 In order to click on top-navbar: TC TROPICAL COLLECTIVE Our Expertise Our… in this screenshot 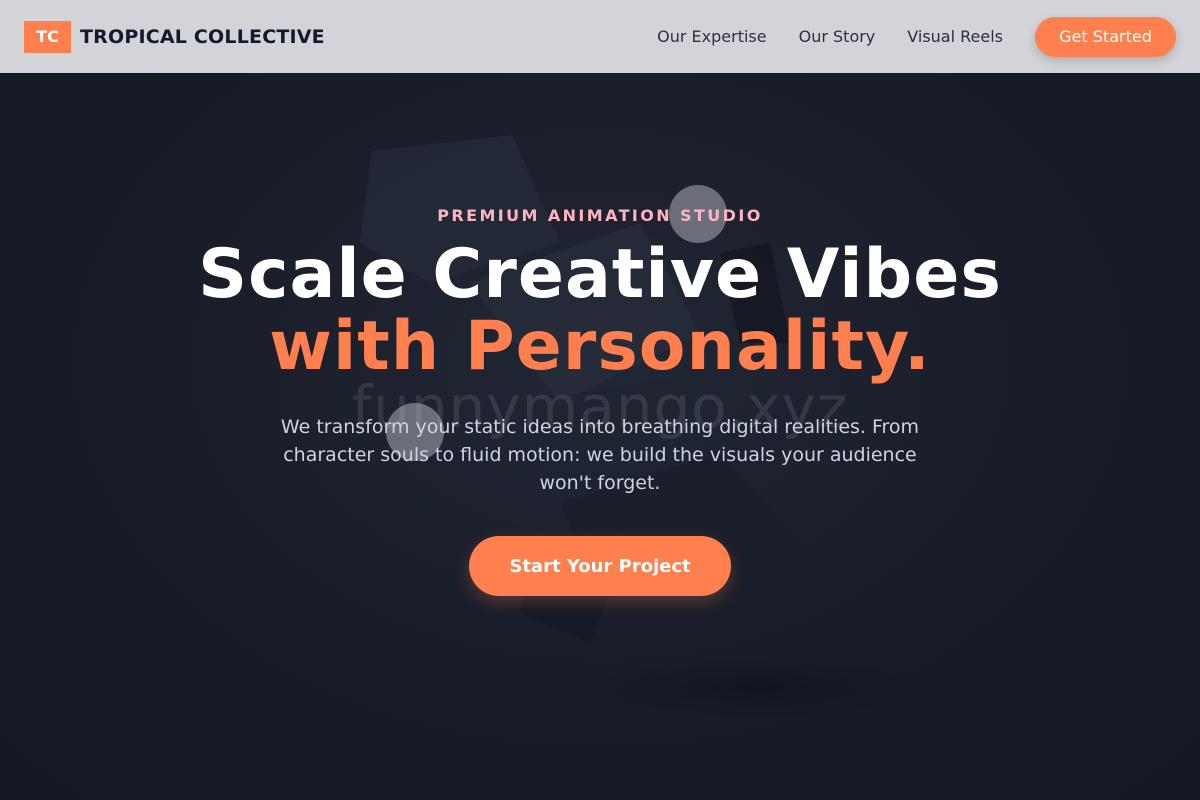, I will do `click(600, 36)`.